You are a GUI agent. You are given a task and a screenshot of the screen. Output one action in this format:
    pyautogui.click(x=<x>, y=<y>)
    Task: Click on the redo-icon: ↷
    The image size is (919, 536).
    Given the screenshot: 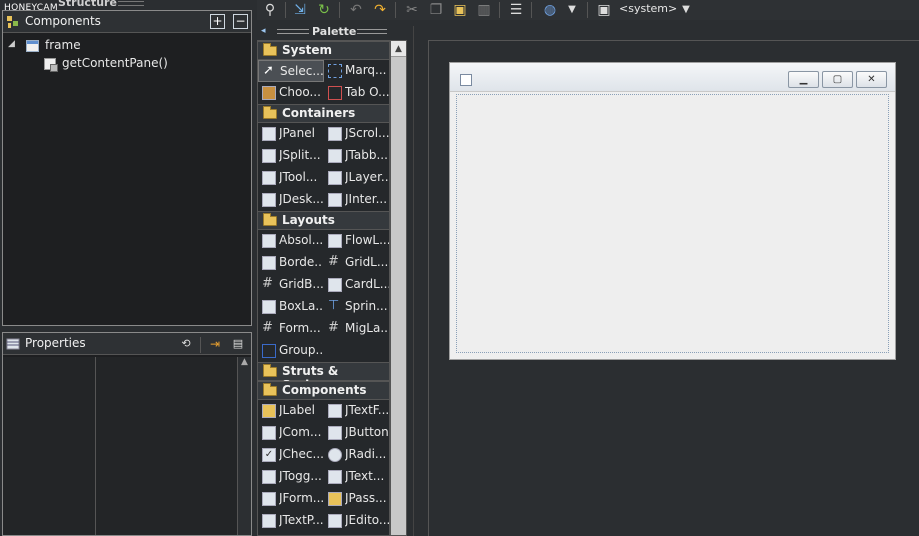 What is the action you would take?
    pyautogui.click(x=380, y=10)
    